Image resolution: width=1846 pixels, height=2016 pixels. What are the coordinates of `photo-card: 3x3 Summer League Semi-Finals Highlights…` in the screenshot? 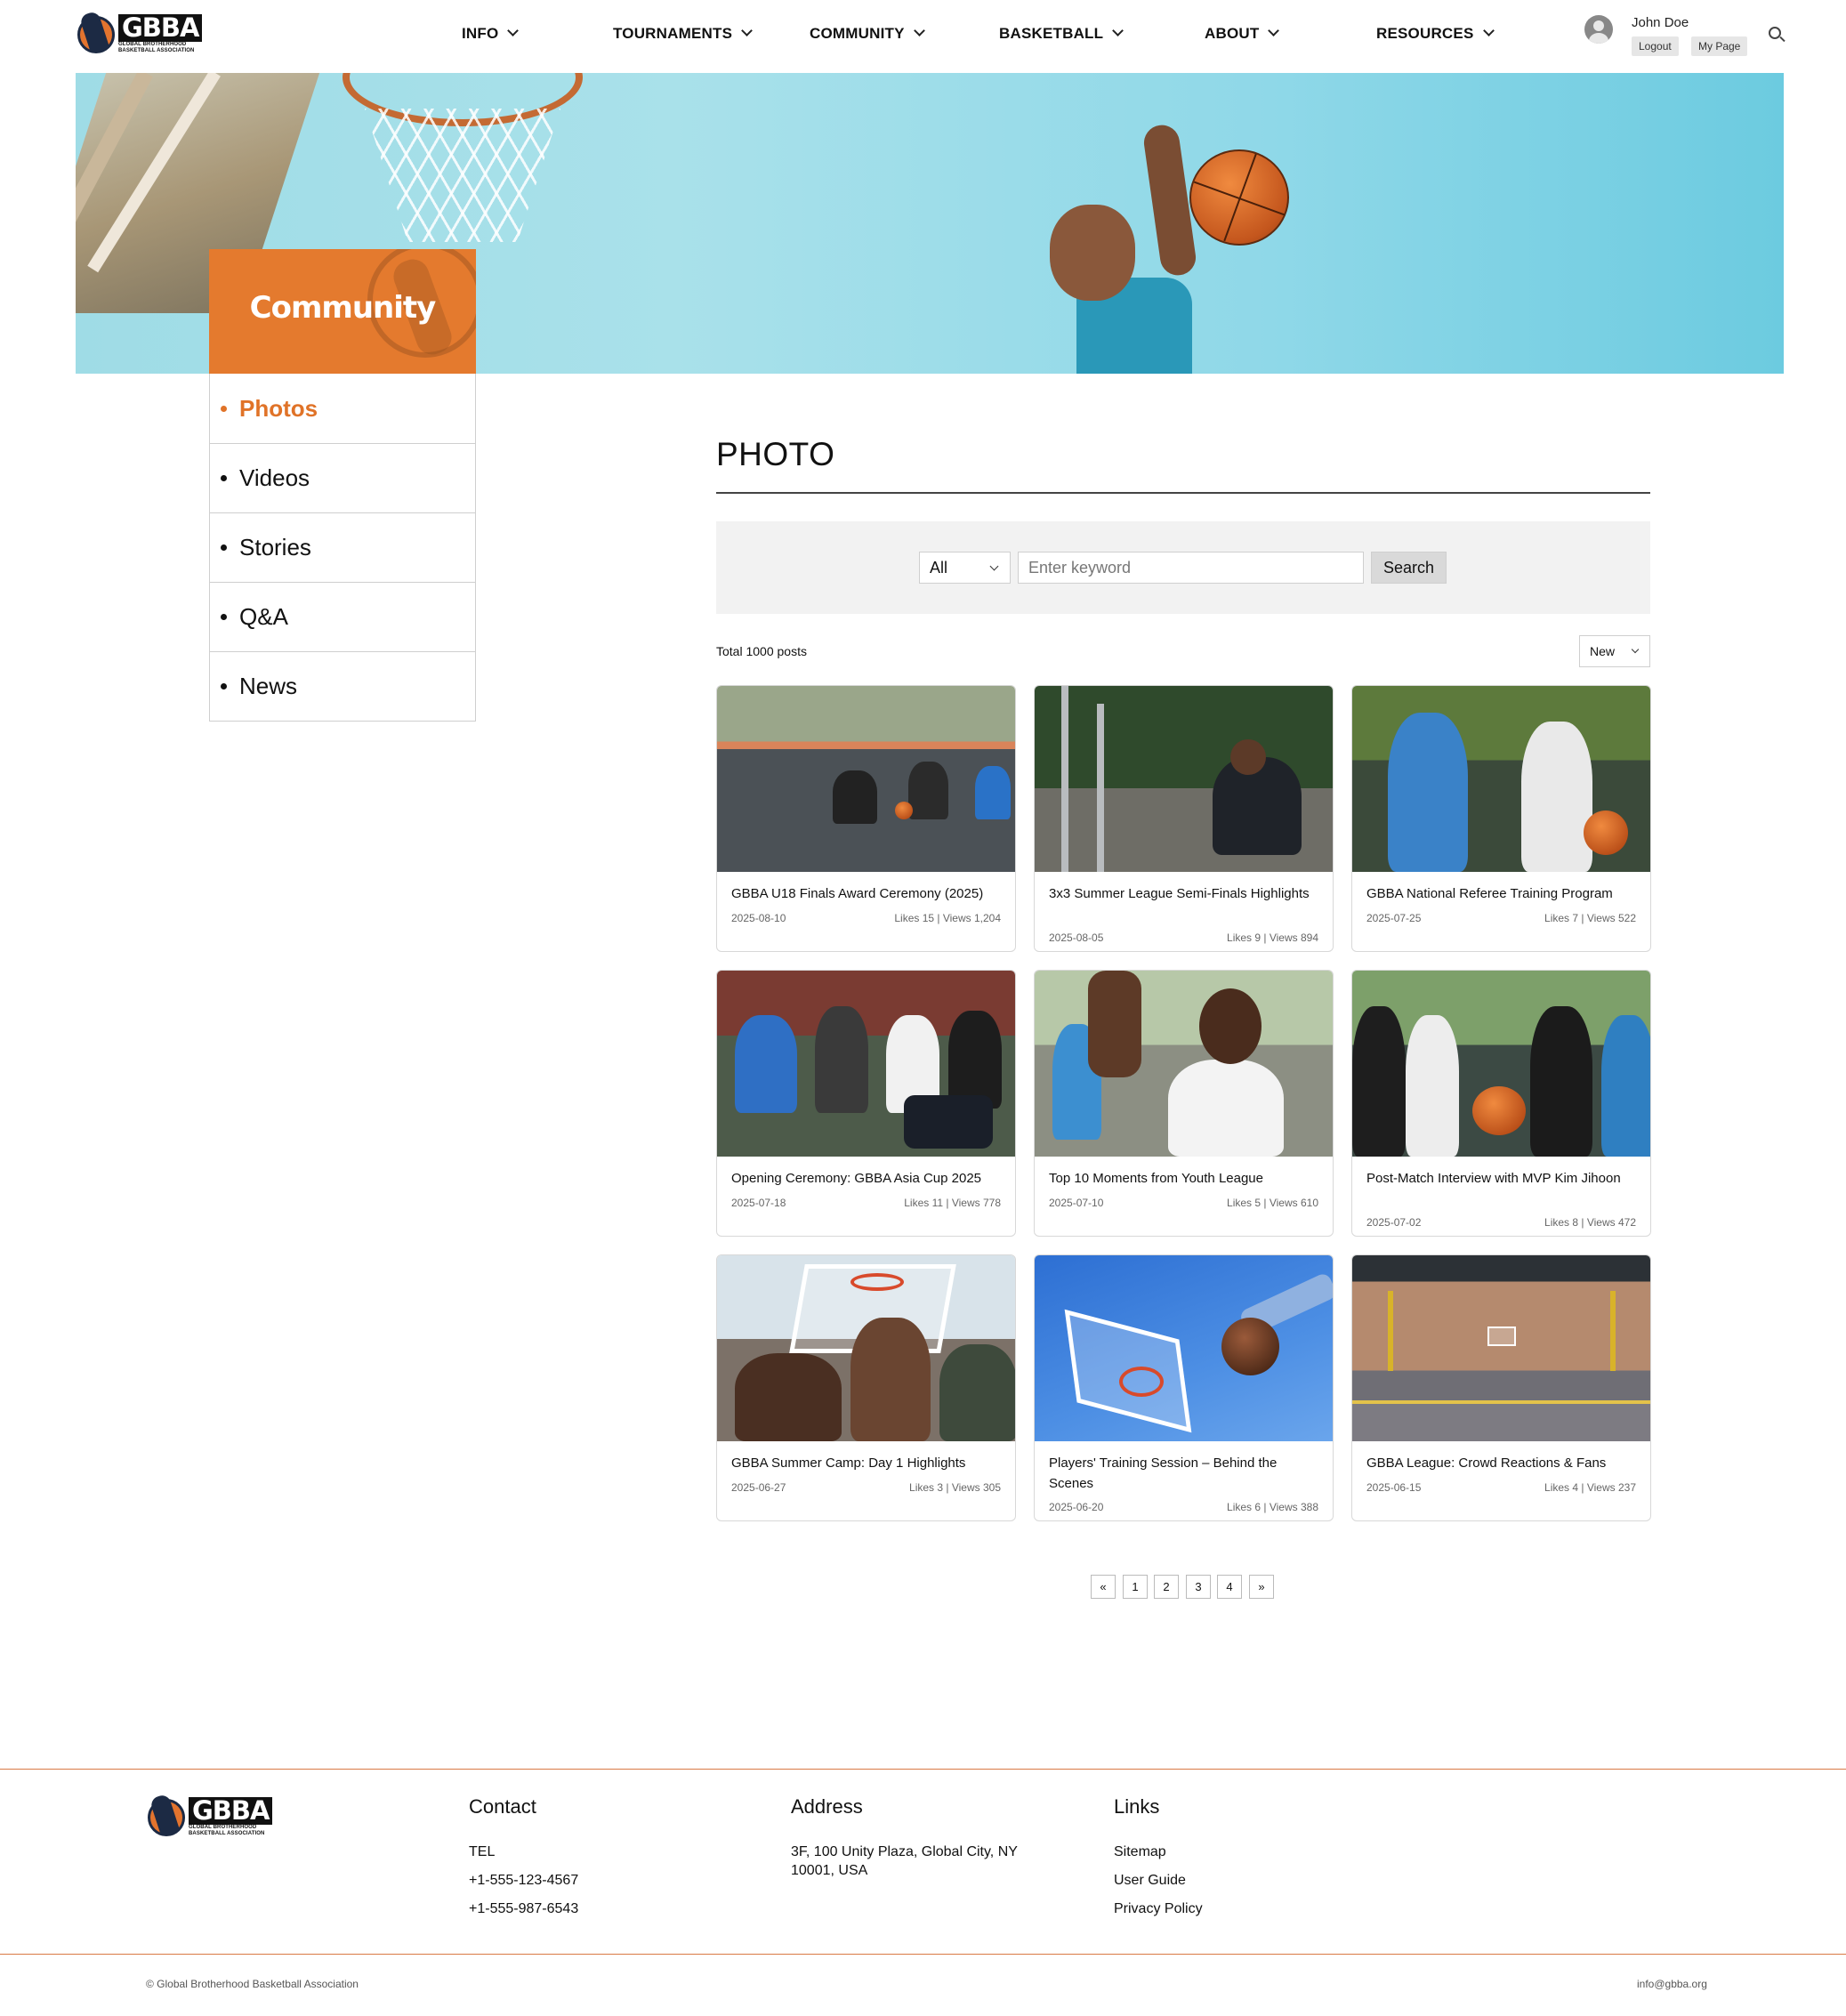 It's located at (1184, 818).